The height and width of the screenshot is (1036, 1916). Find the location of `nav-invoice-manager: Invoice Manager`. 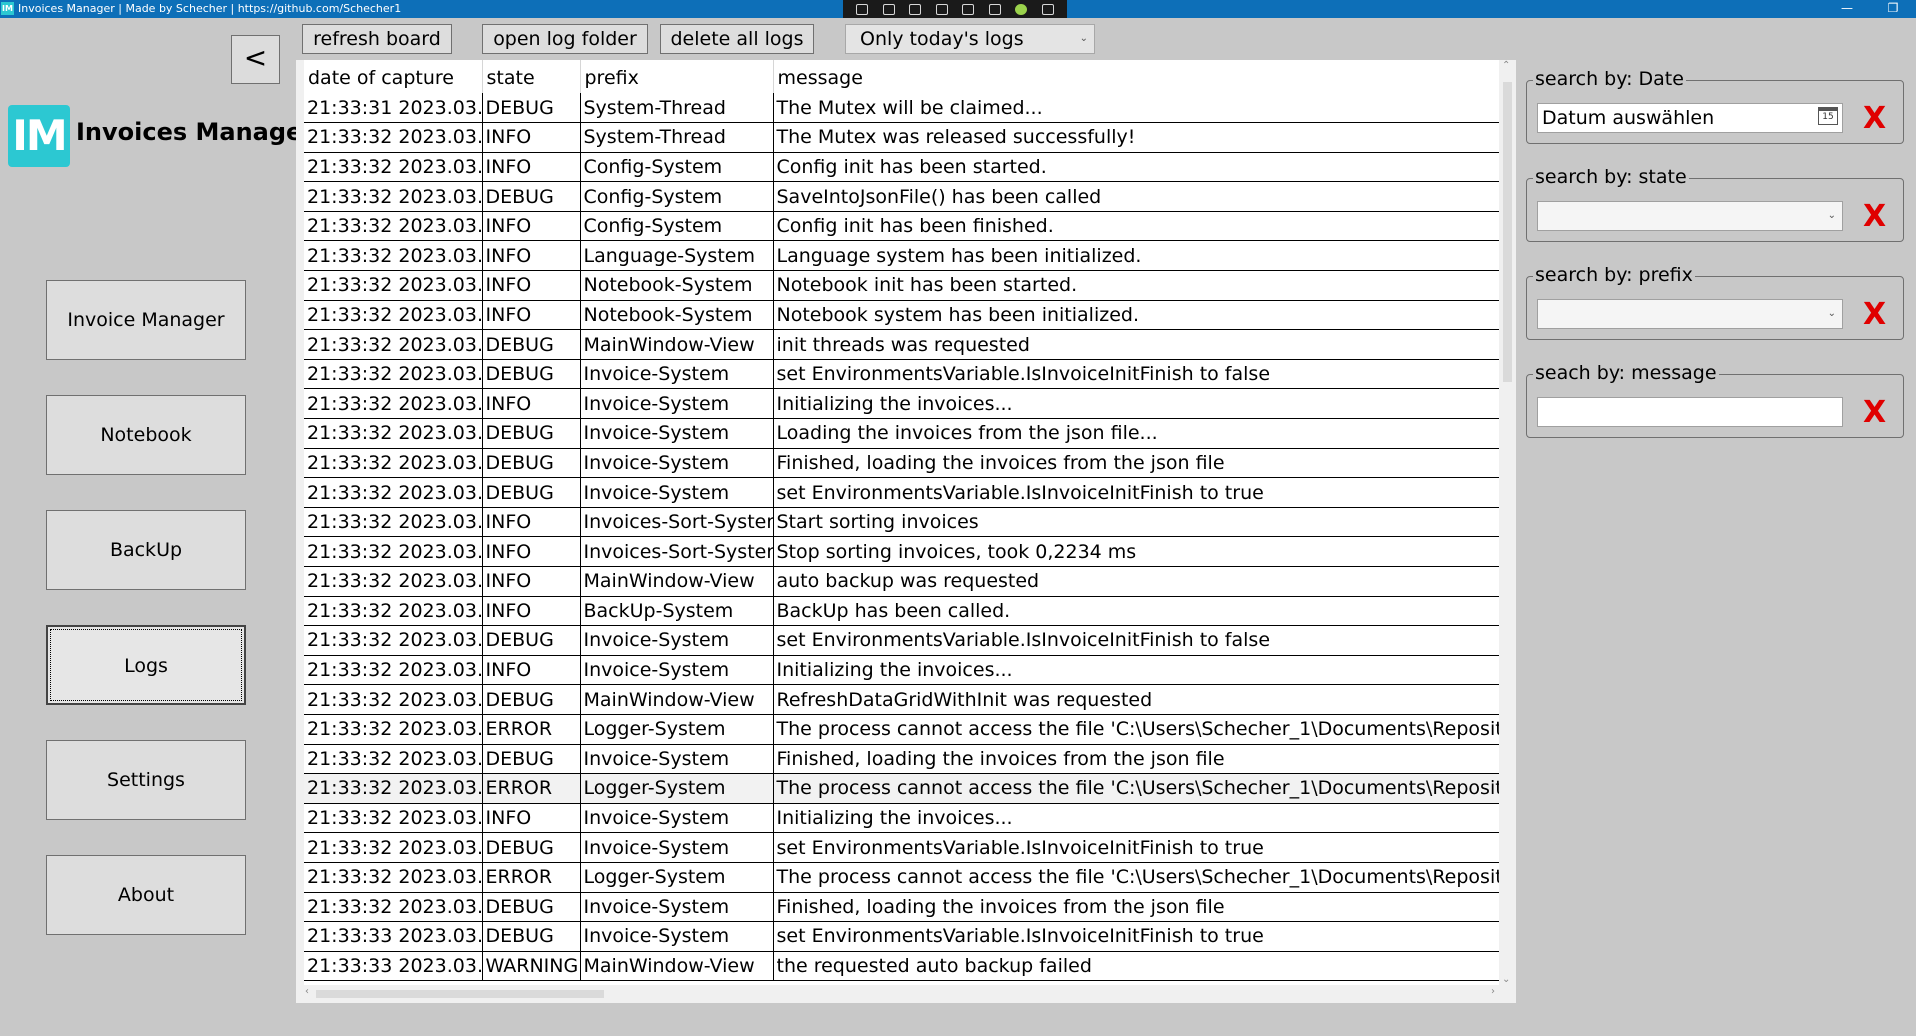

nav-invoice-manager: Invoice Manager is located at coordinates (146, 320).